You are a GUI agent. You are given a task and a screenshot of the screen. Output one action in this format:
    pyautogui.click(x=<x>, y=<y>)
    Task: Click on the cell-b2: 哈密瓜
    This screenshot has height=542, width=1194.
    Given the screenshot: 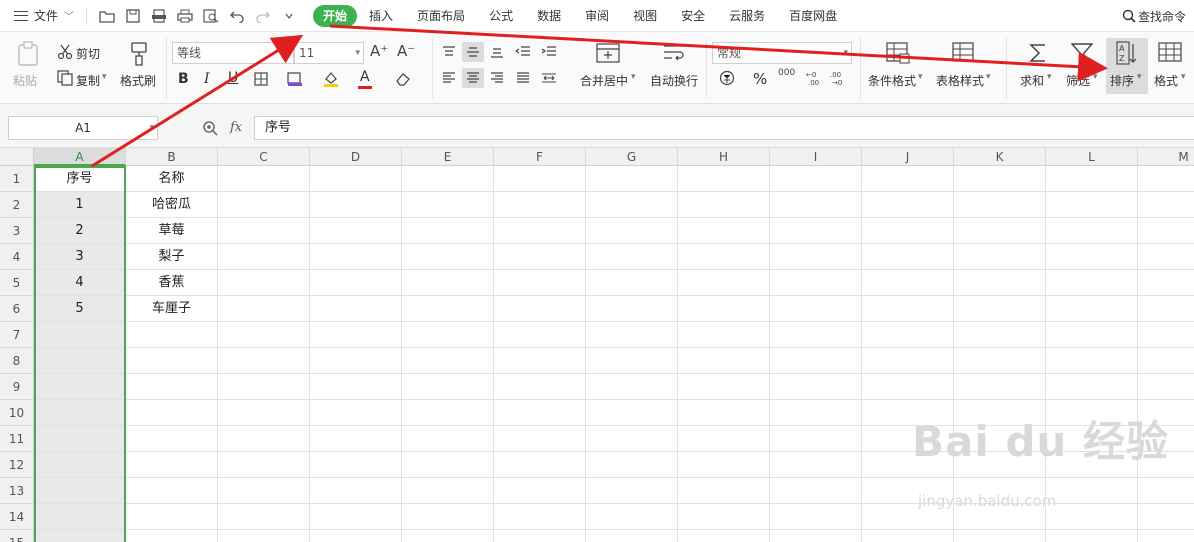 What is the action you would take?
    pyautogui.click(x=172, y=205)
    